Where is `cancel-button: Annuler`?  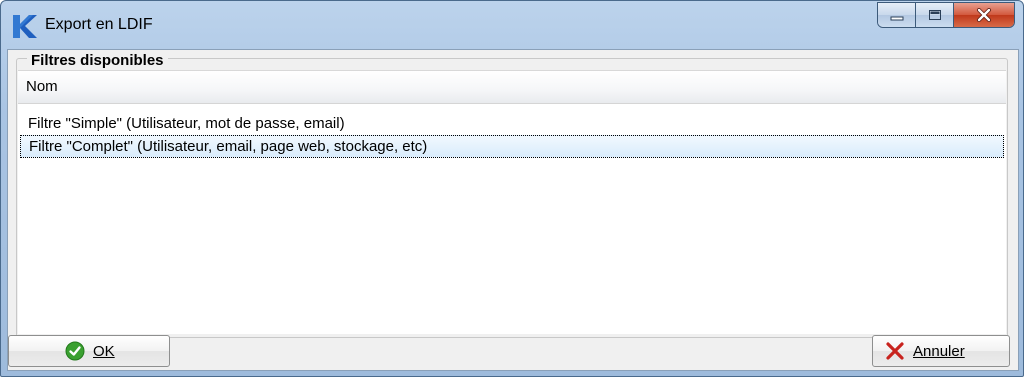
cancel-button: Annuler is located at coordinates (941, 351).